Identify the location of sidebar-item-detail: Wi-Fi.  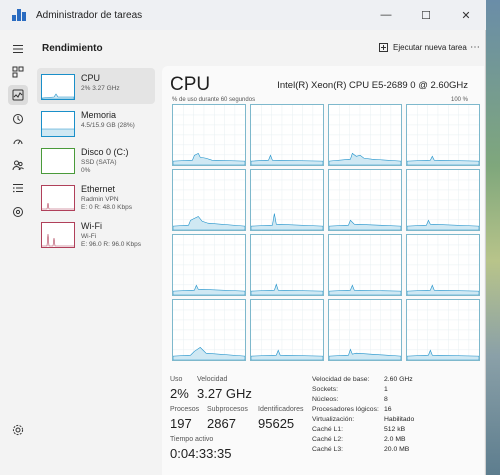
(89, 236).